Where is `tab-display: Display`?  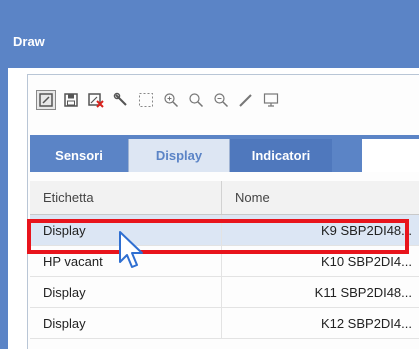
tab-display: Display is located at coordinates (179, 155).